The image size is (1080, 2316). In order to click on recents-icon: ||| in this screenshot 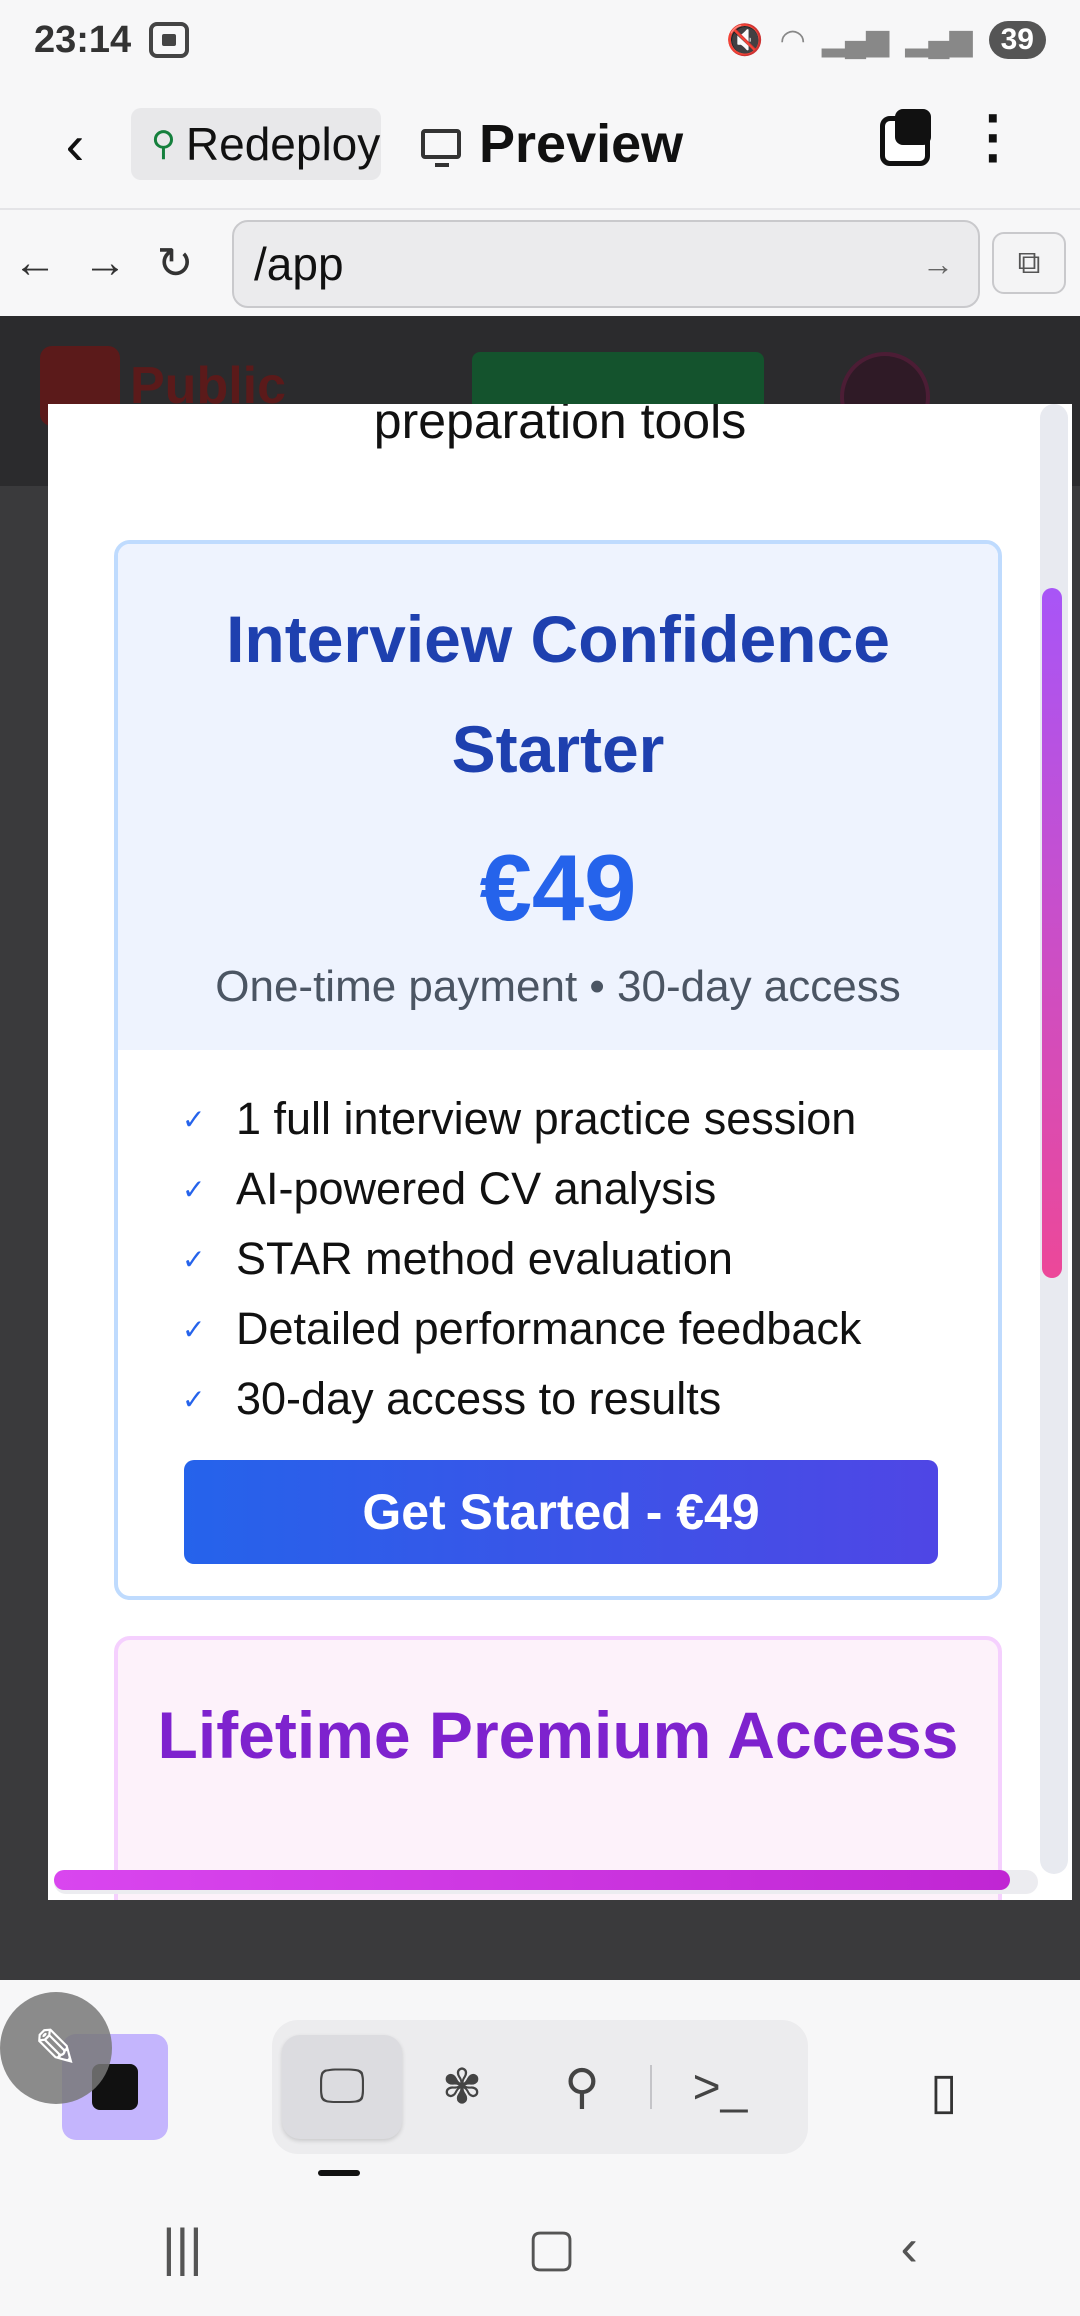, I will do `click(182, 2248)`.